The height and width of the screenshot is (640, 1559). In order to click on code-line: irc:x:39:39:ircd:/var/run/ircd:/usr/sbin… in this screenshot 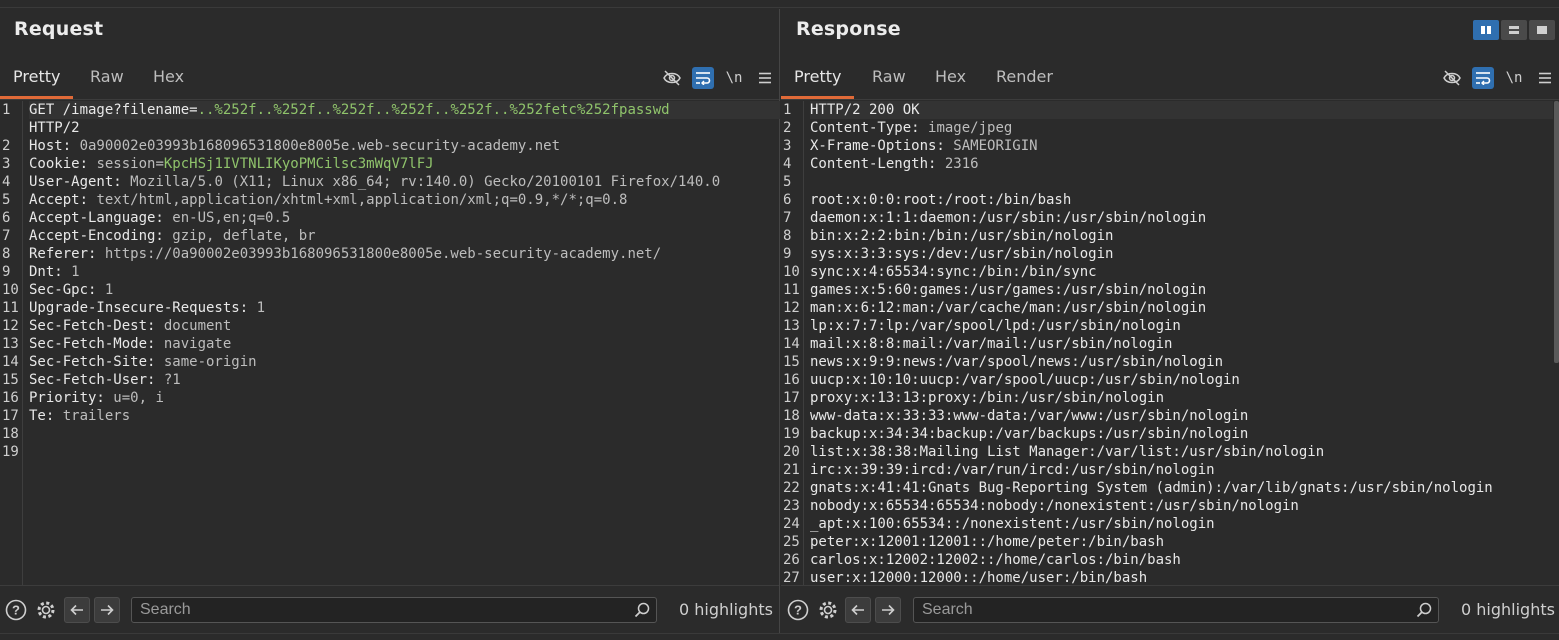, I will do `click(1181, 470)`.